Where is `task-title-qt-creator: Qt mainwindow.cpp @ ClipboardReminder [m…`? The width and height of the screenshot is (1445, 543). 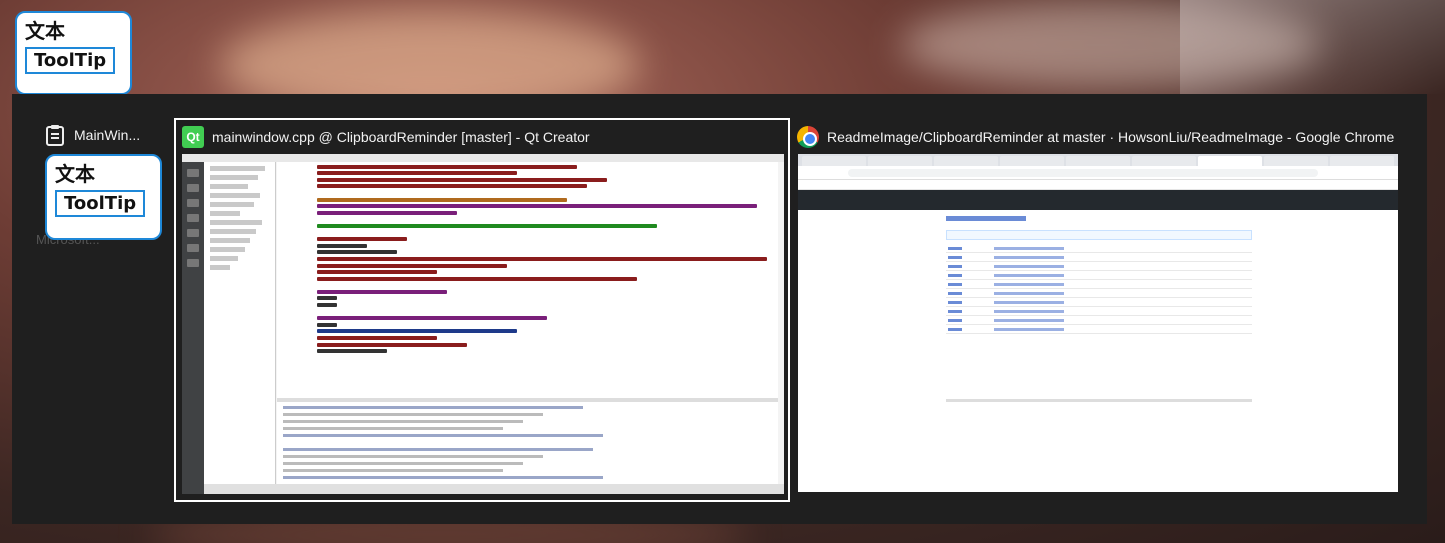 task-title-qt-creator: Qt mainwindow.cpp @ ClipboardReminder [m… is located at coordinates (482, 137).